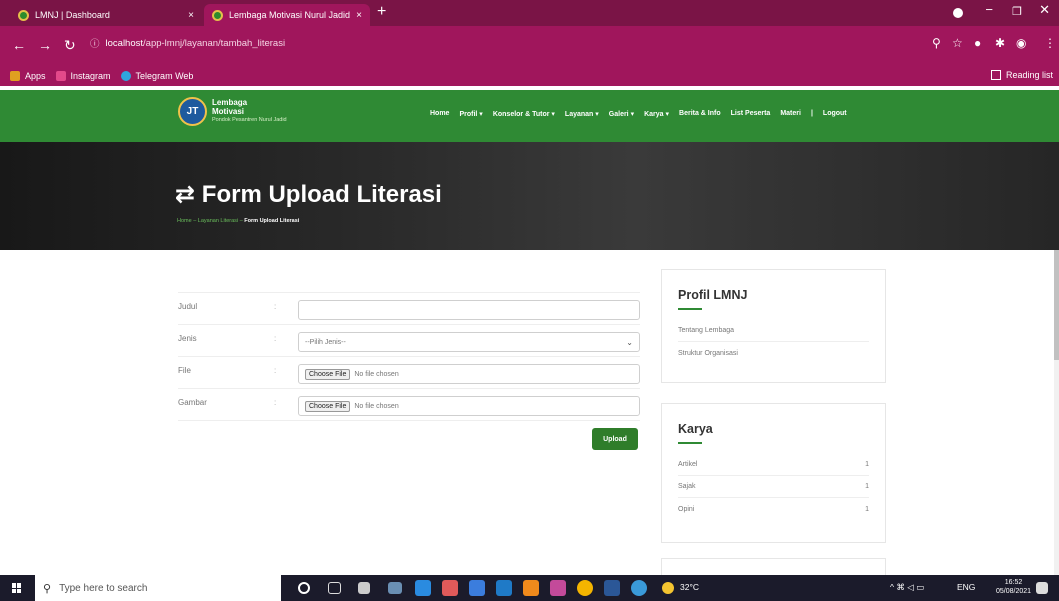 This screenshot has height=601, width=1059. Describe the element at coordinates (936, 43) in the screenshot. I see `zoom-icon: ⚲` at that location.